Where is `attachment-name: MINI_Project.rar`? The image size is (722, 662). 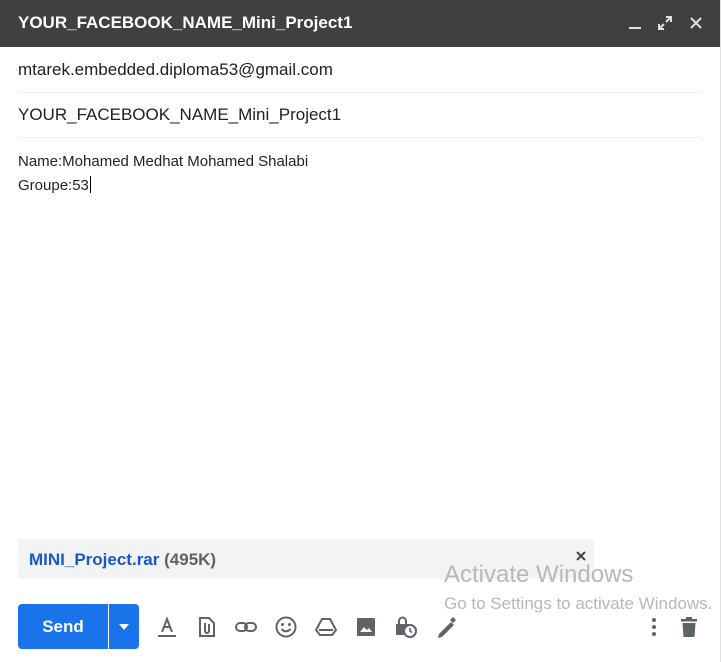 attachment-name: MINI_Project.rar is located at coordinates (94, 559).